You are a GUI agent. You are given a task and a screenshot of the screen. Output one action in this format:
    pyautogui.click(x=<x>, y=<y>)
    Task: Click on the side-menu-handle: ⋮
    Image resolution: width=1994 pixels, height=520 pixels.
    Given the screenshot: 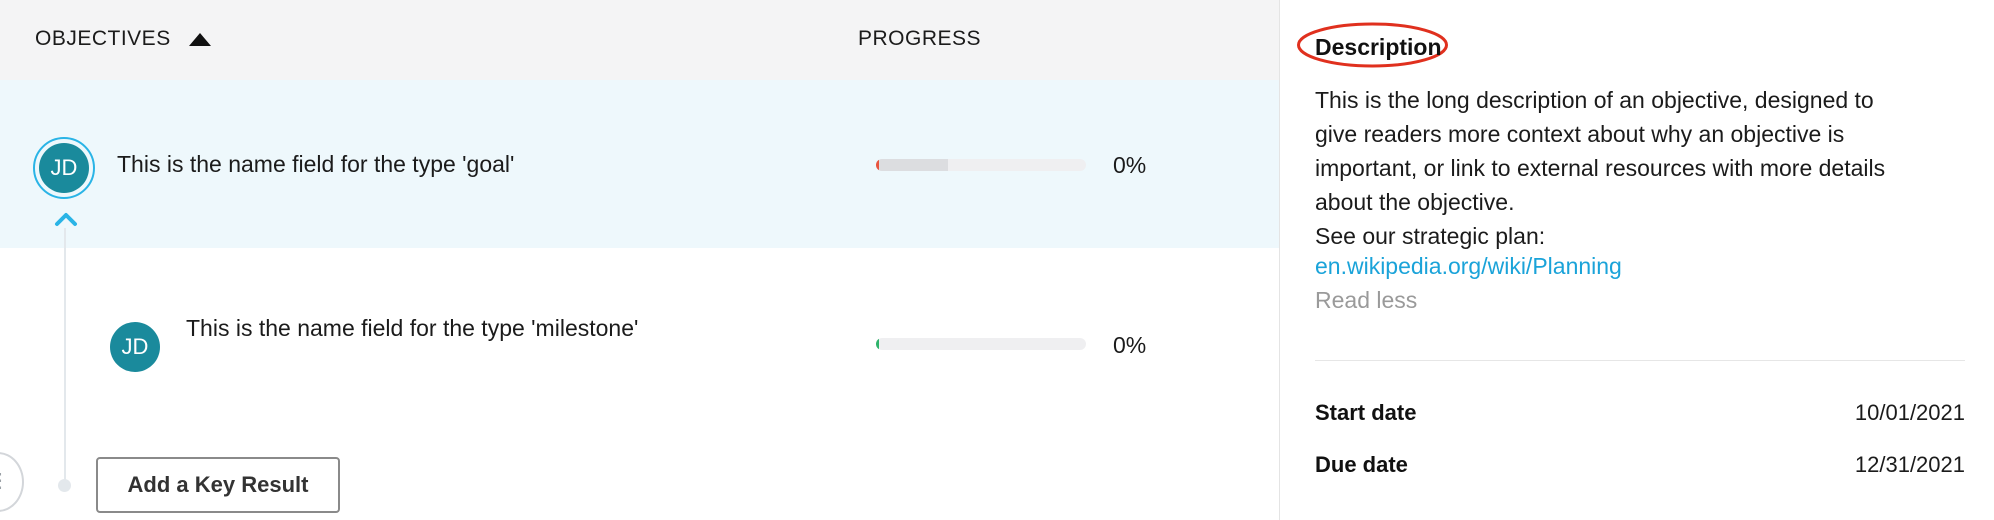 What is the action you would take?
    pyautogui.click(x=12, y=482)
    